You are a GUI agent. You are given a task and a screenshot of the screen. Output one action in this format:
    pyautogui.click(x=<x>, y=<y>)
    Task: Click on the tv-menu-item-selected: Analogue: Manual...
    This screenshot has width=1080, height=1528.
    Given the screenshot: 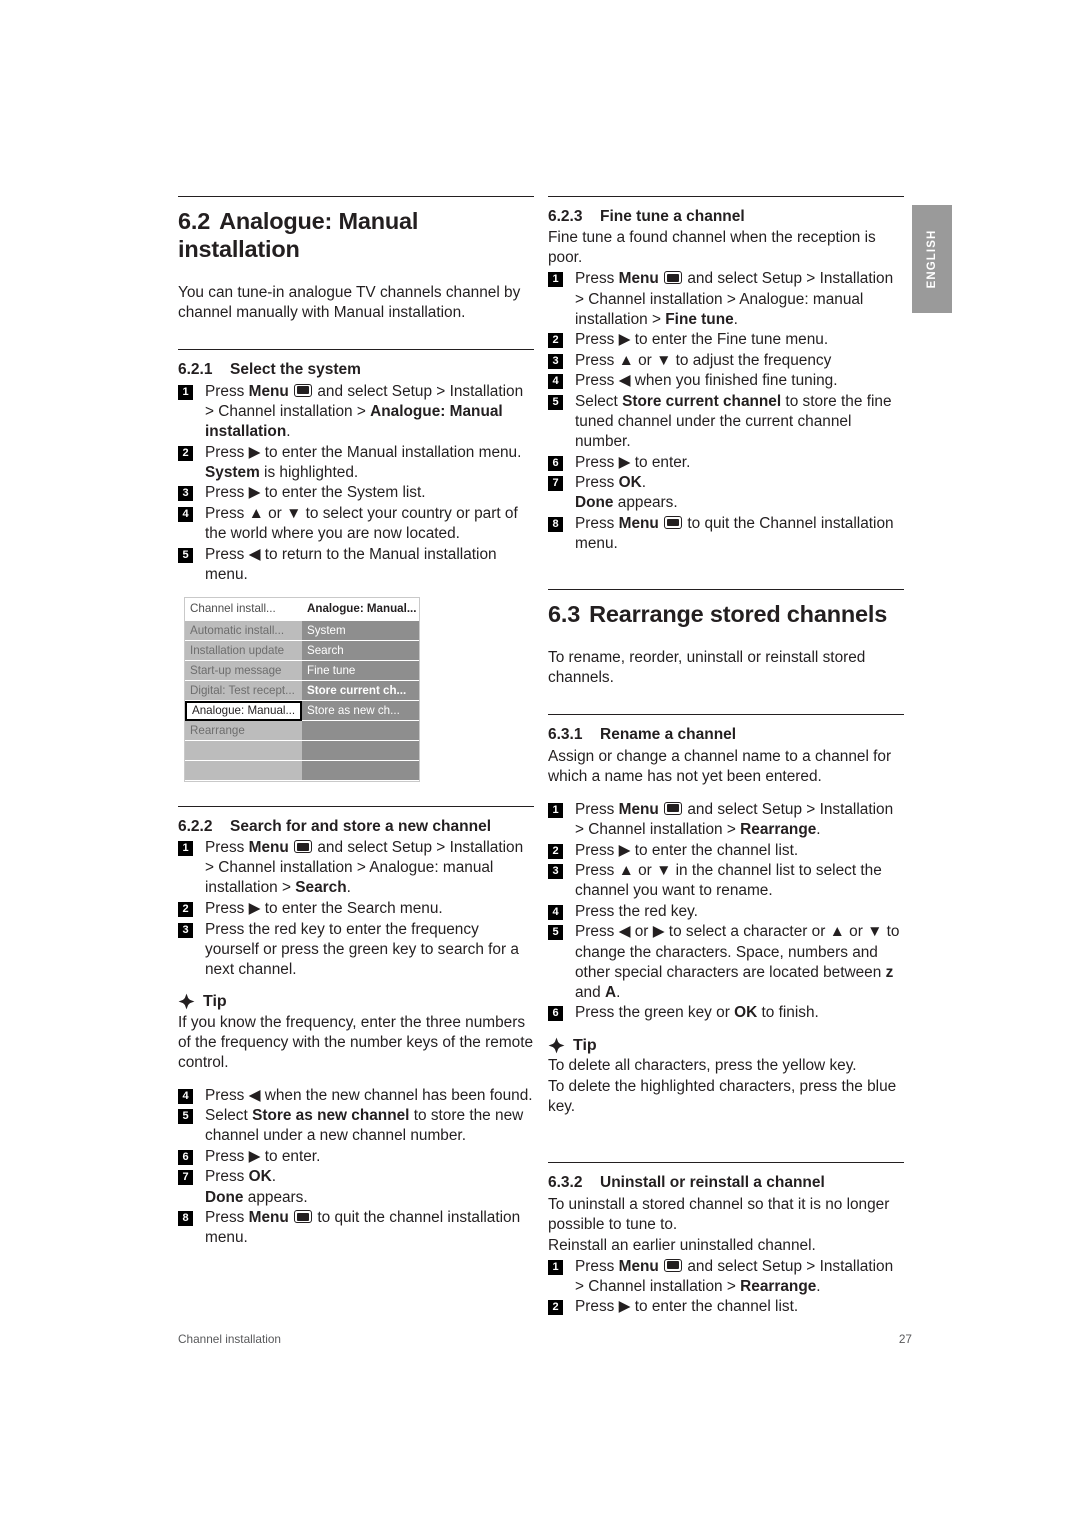 What is the action you would take?
    pyautogui.click(x=243, y=710)
    